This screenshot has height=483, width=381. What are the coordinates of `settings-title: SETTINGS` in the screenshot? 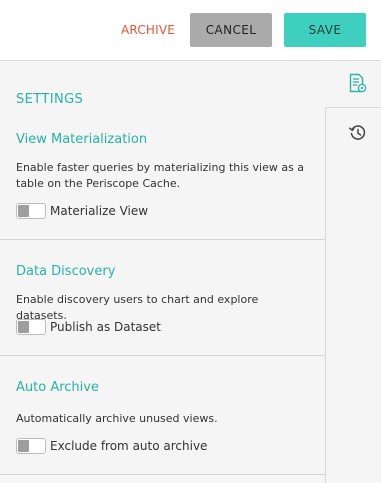 It's located at (50, 99).